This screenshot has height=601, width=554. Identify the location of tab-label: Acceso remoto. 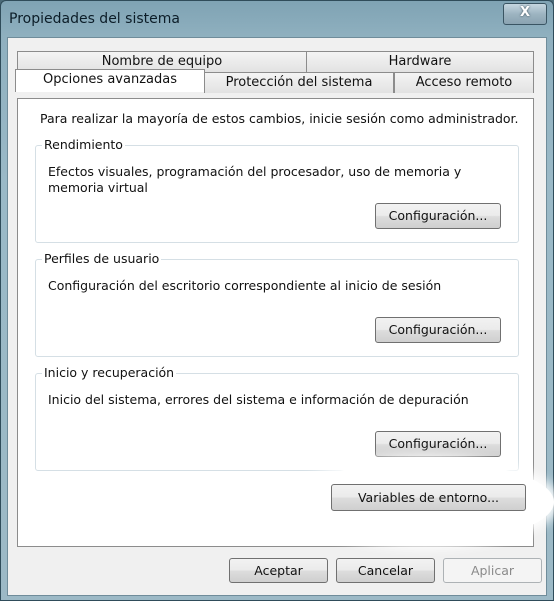
(464, 82).